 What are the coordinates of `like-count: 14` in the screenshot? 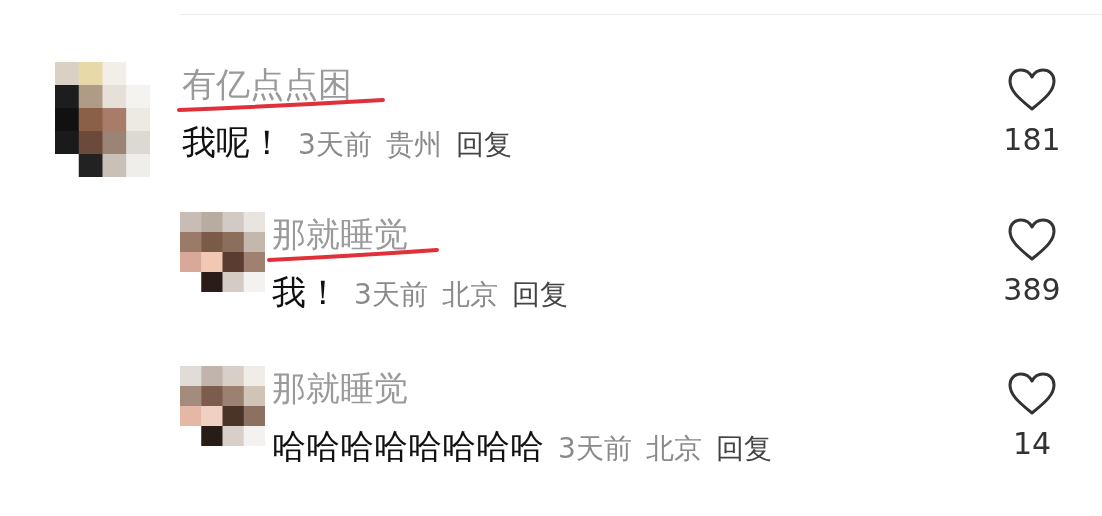 It's located at (1032, 443).